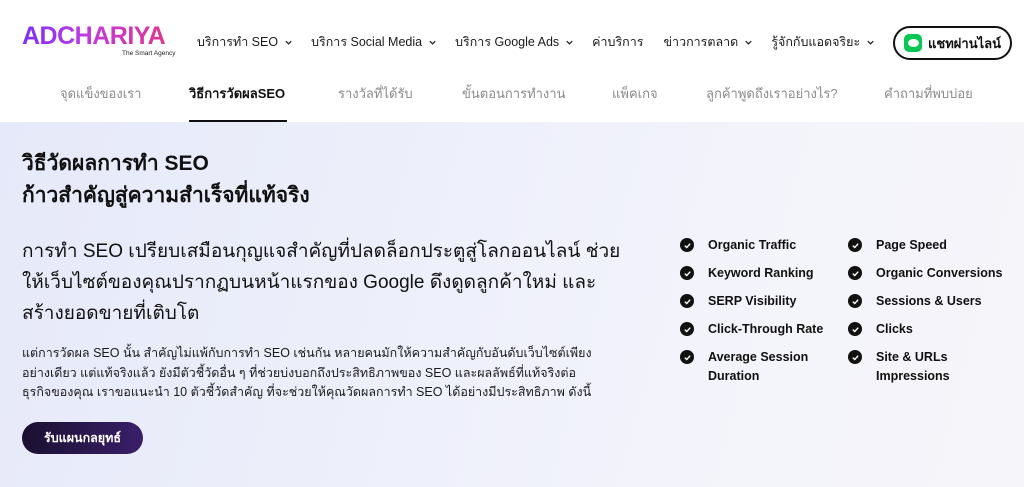 The height and width of the screenshot is (487, 1024). Describe the element at coordinates (939, 273) in the screenshot. I see `metric-label: Organic Conversions` at that location.